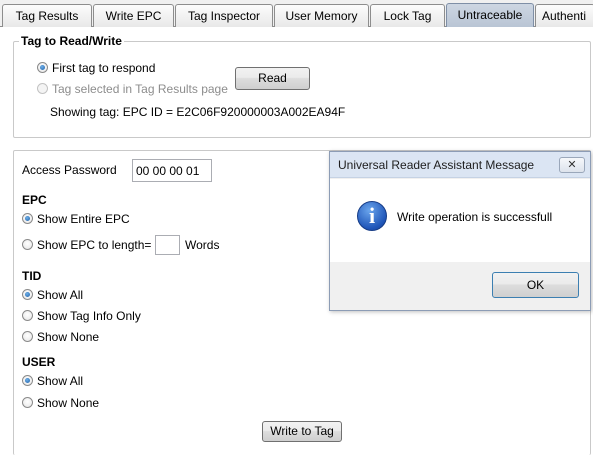  I want to click on show-epc-length-radio: Show EPC to length=, so click(86, 245).